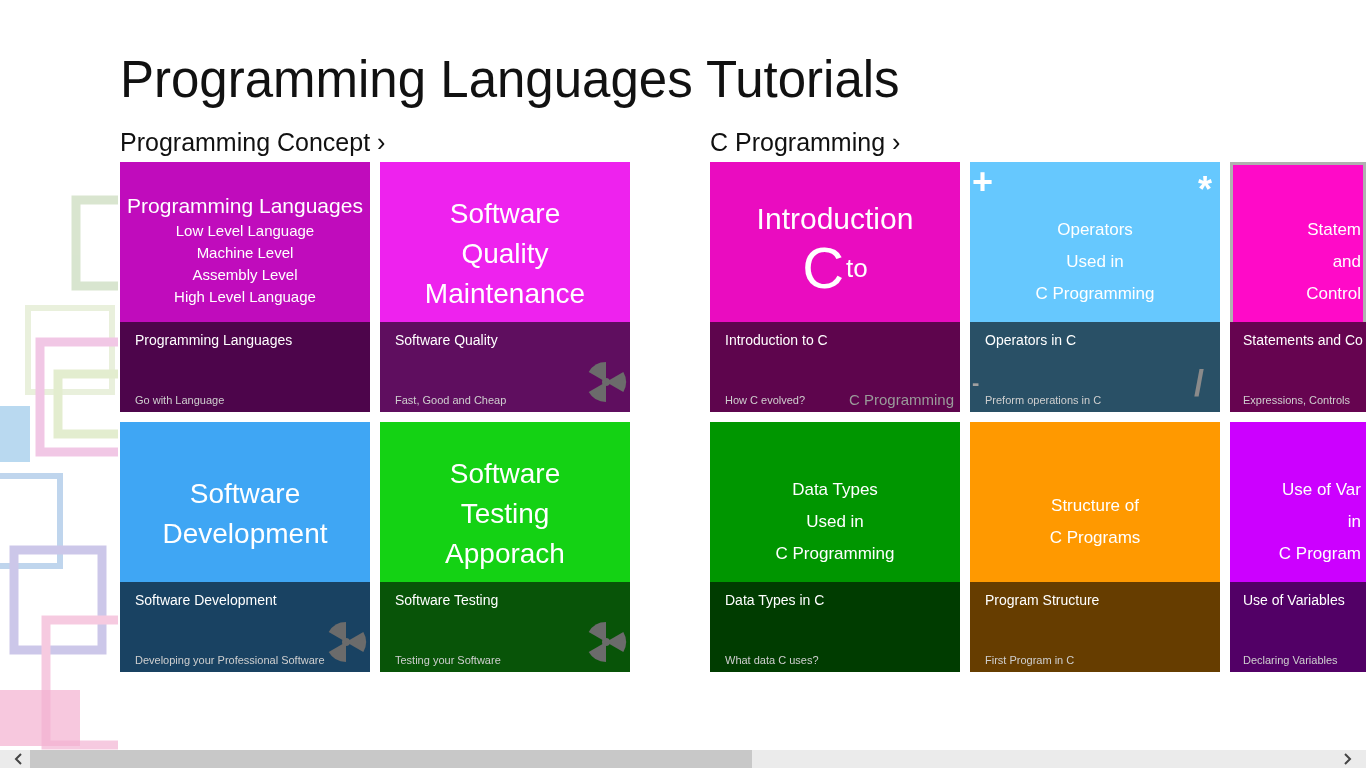 This screenshot has height=768, width=1366. Describe the element at coordinates (1095, 230) in the screenshot. I see `tile-art-text: Operators` at that location.